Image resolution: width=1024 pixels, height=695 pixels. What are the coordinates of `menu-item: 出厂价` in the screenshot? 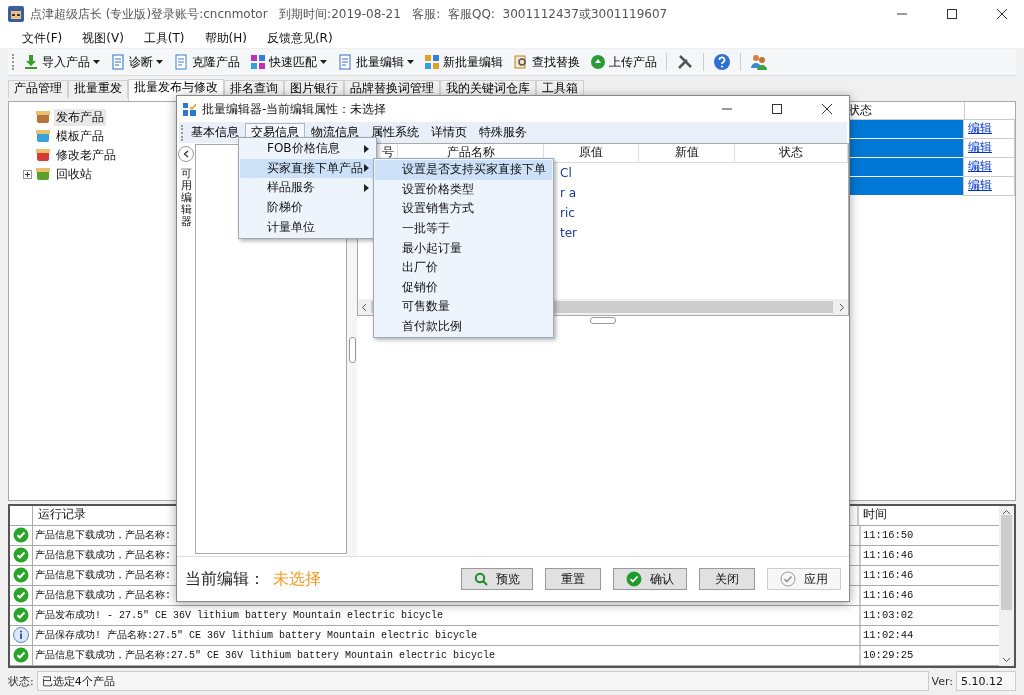 It's located at (463, 267).